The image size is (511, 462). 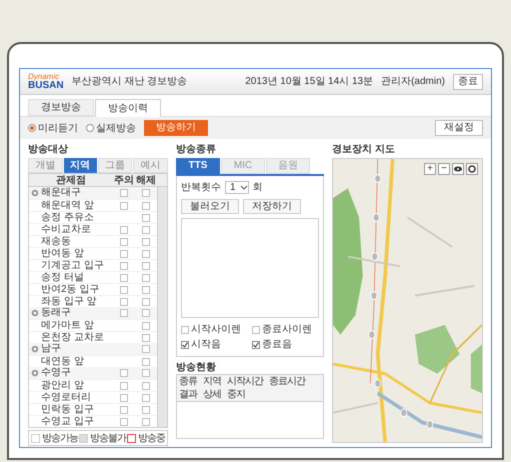 What do you see at coordinates (130, 82) in the screenshot?
I see `app-title: 부산광역시 재난 경보방송` at bounding box center [130, 82].